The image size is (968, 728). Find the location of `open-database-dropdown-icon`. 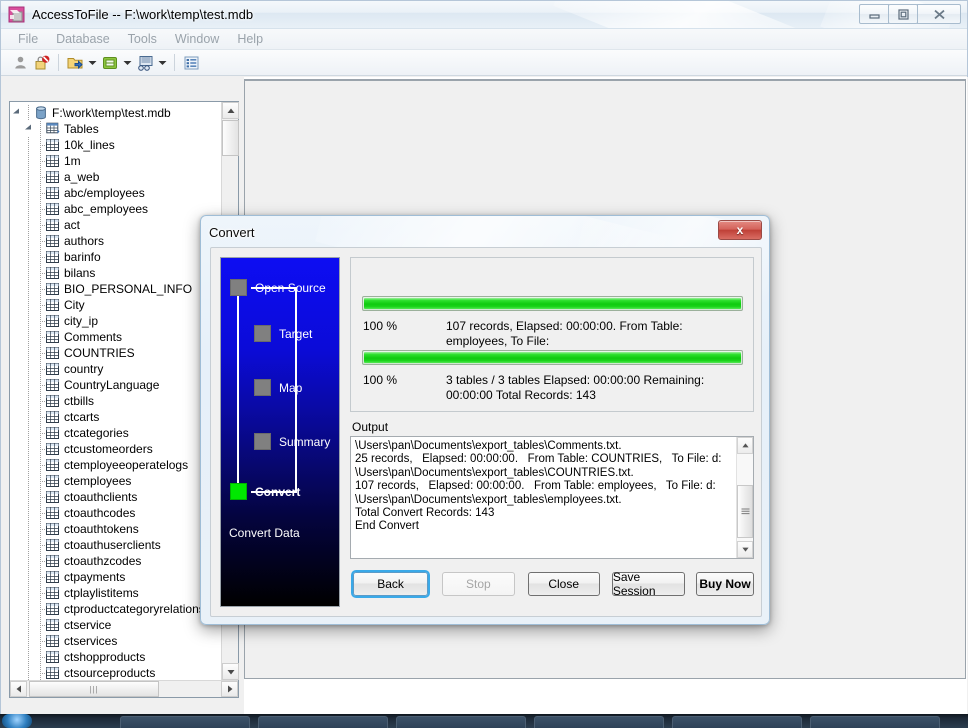

open-database-dropdown-icon is located at coordinates (92, 63).